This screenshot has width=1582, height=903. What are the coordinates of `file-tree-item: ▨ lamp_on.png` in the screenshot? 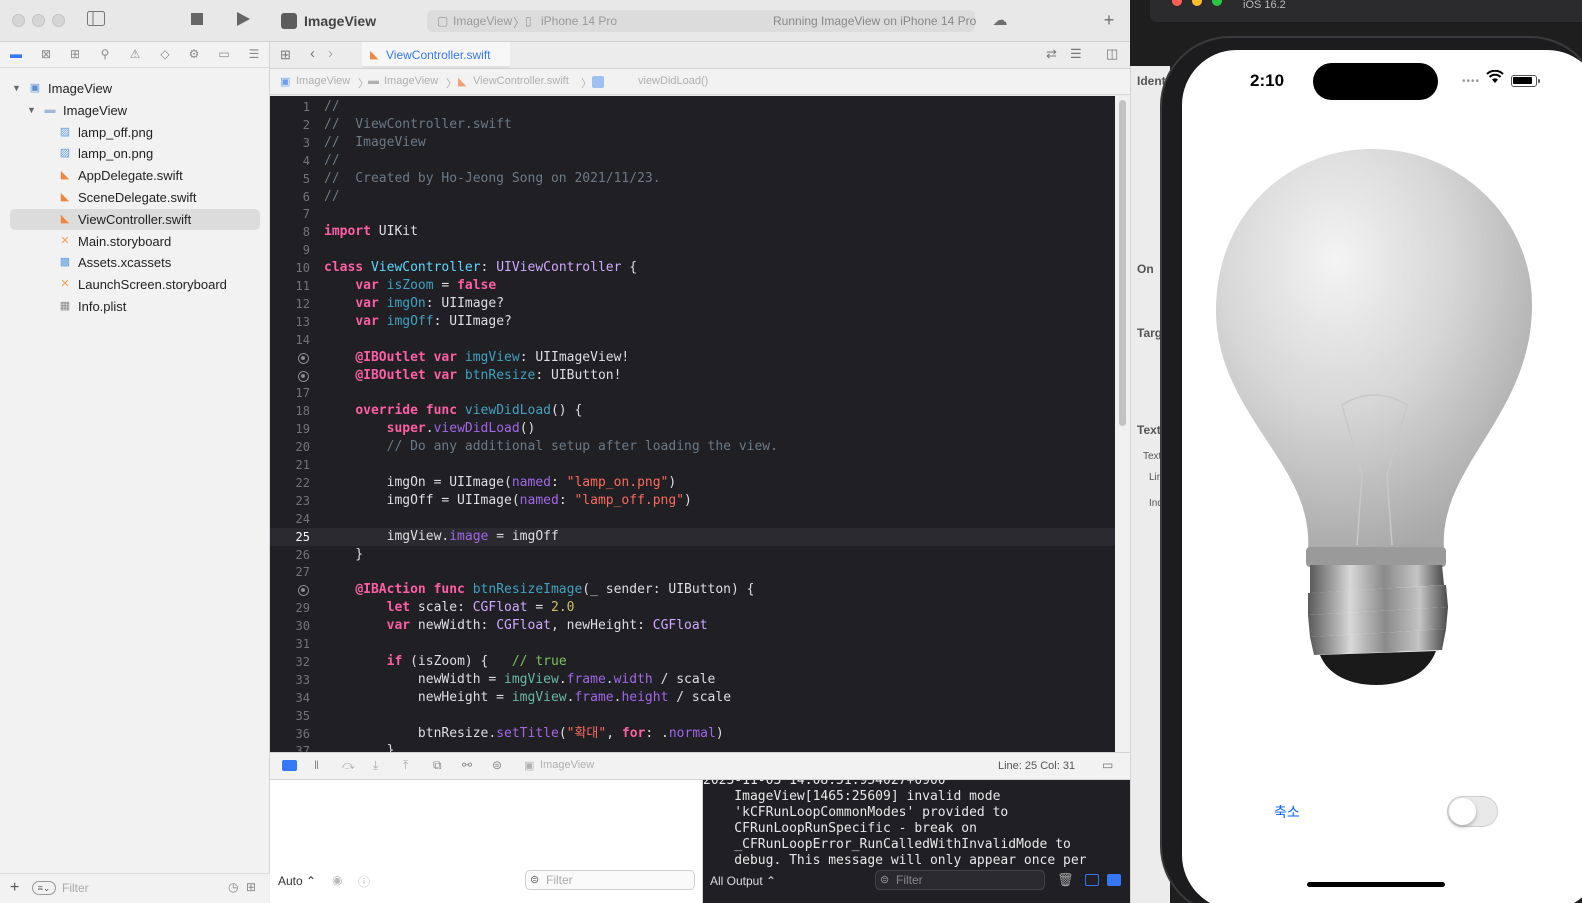 It's located at (135, 153).